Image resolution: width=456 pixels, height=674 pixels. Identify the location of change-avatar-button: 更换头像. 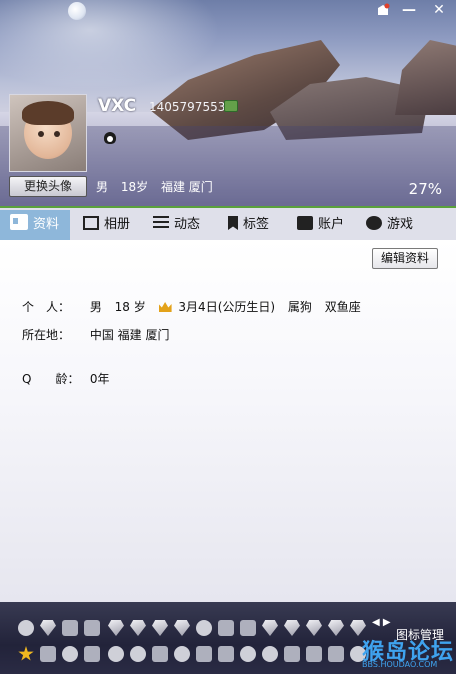
(48, 186).